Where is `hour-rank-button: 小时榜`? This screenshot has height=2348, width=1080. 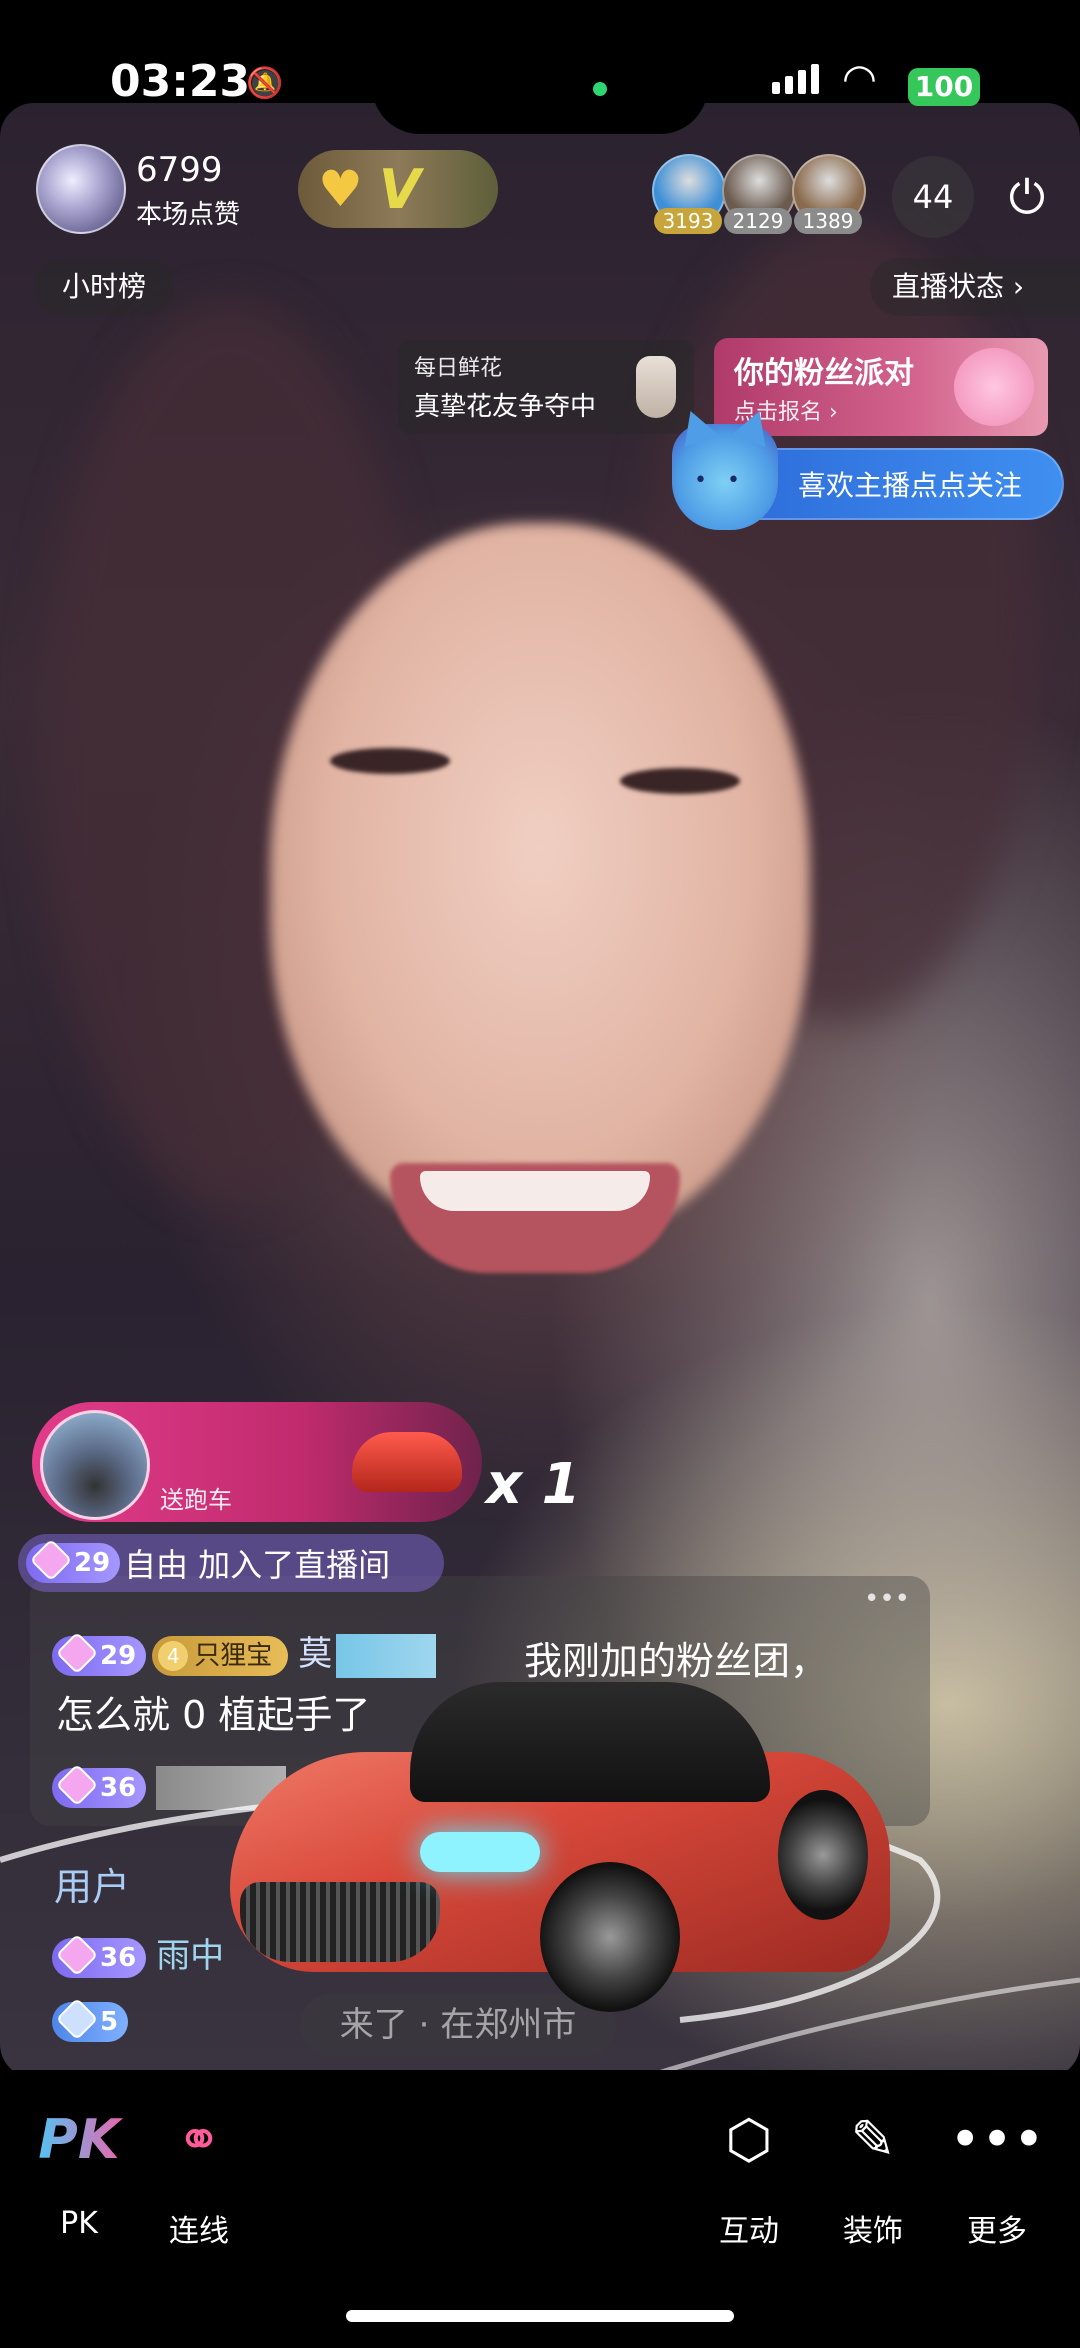
hour-rank-button: 小时榜 is located at coordinates (104, 287).